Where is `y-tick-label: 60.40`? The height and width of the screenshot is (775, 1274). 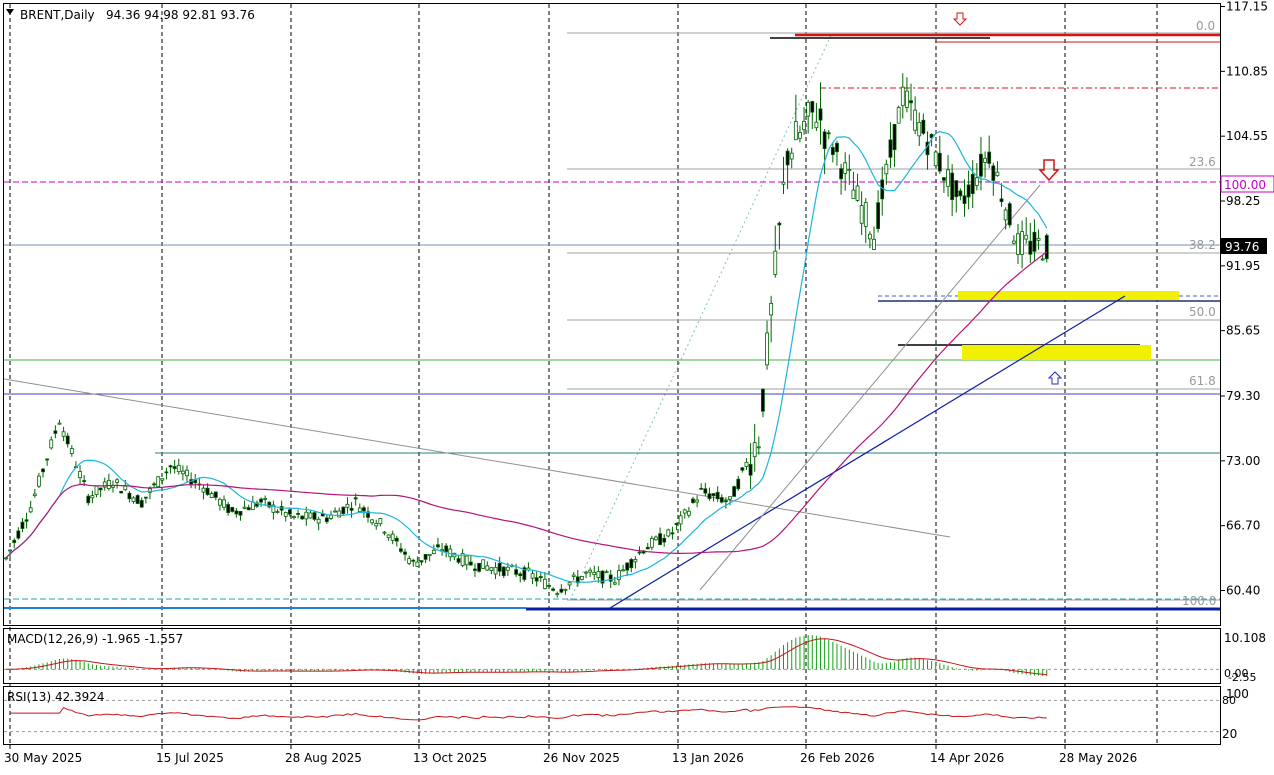
y-tick-label: 60.40 is located at coordinates (1243, 591).